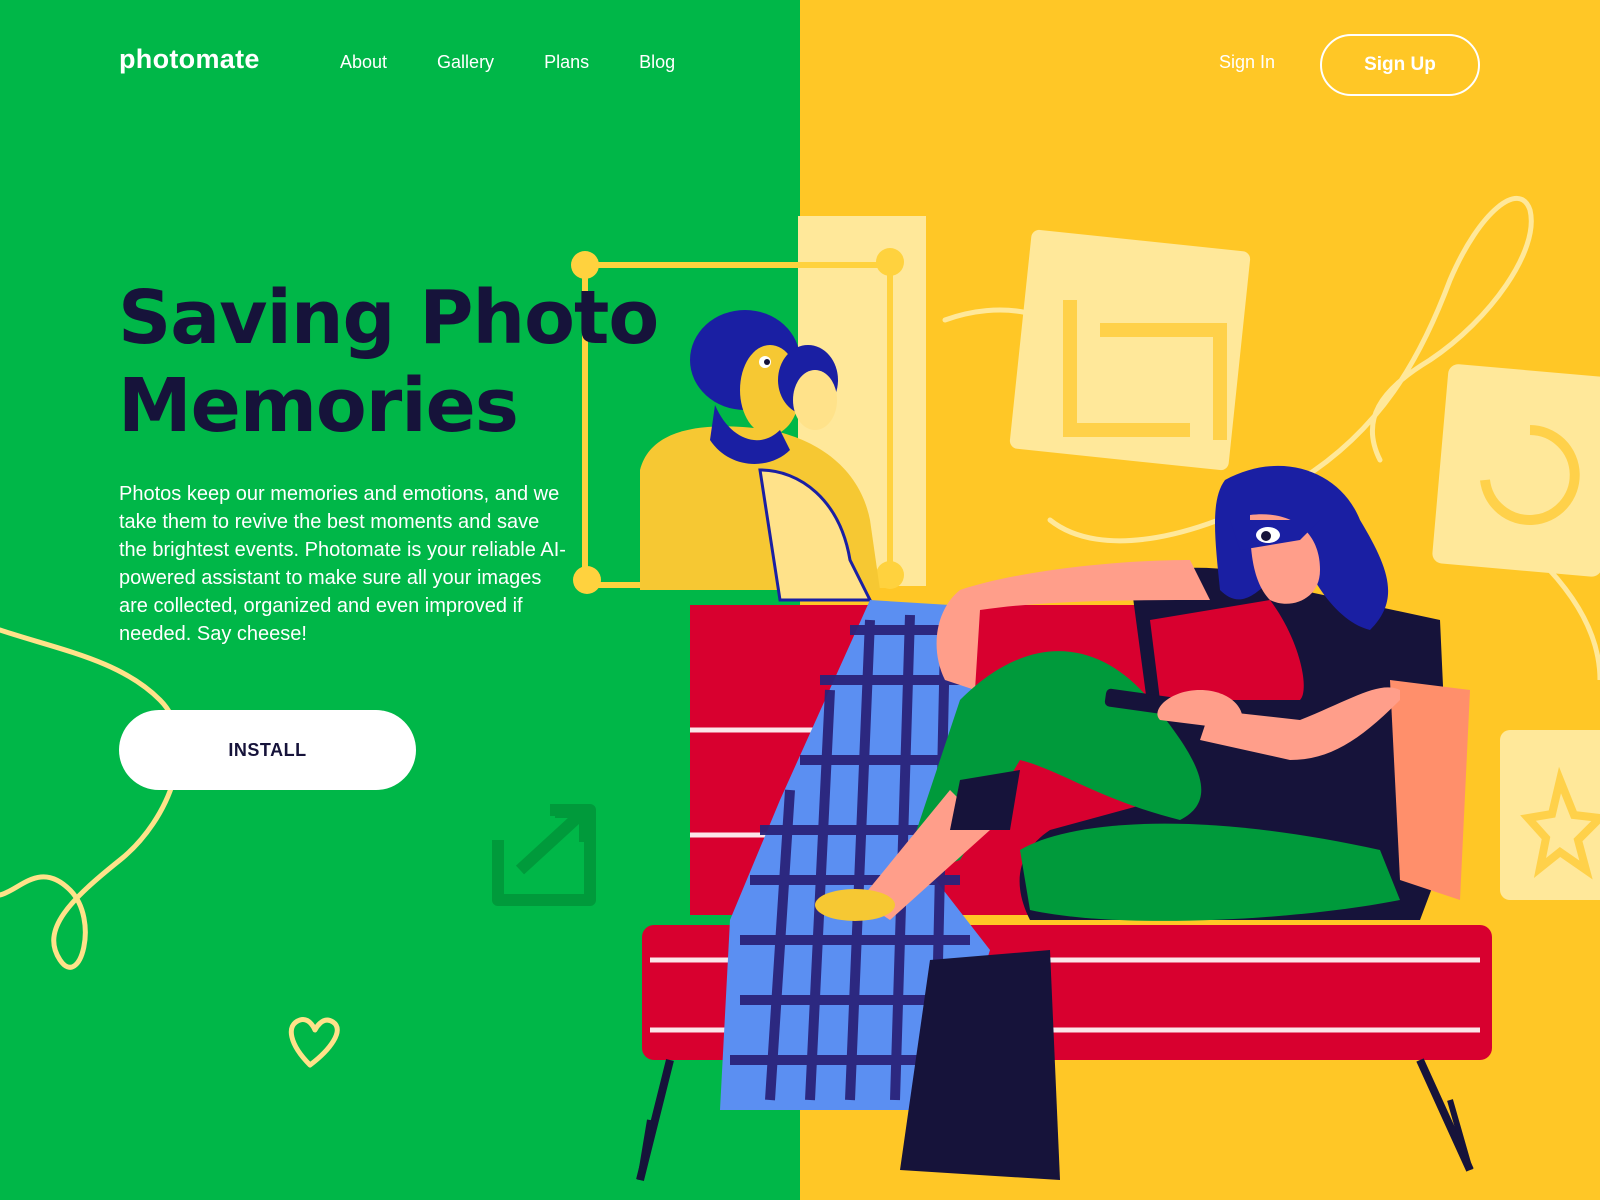 The width and height of the screenshot is (1600, 1200). I want to click on nav-gallery: Gallery, so click(465, 62).